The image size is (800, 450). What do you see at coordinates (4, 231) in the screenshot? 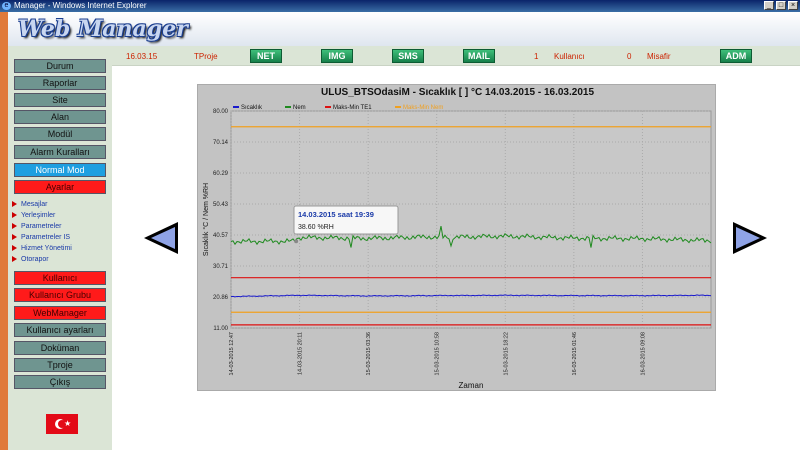
I see `left-accent-bar` at bounding box center [4, 231].